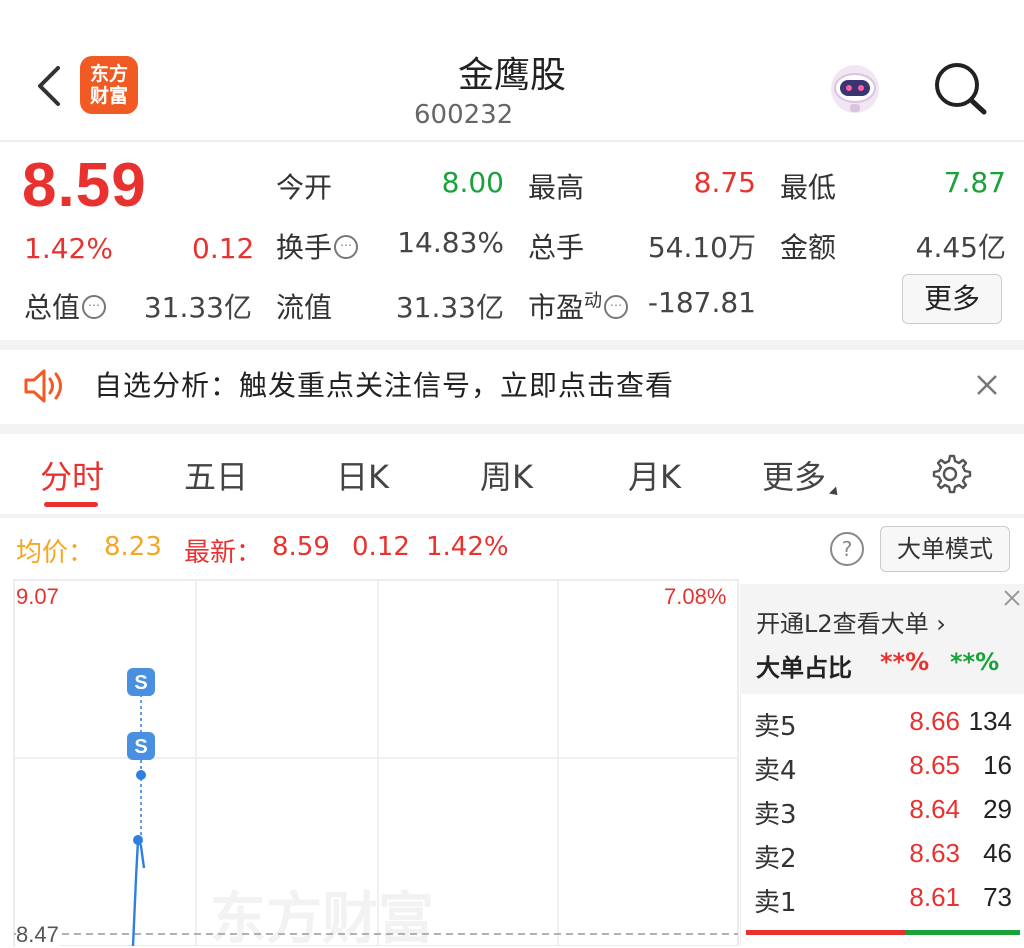 This screenshot has width=1024, height=948. Describe the element at coordinates (84, 185) in the screenshot. I see `current-price: 8.59` at that location.